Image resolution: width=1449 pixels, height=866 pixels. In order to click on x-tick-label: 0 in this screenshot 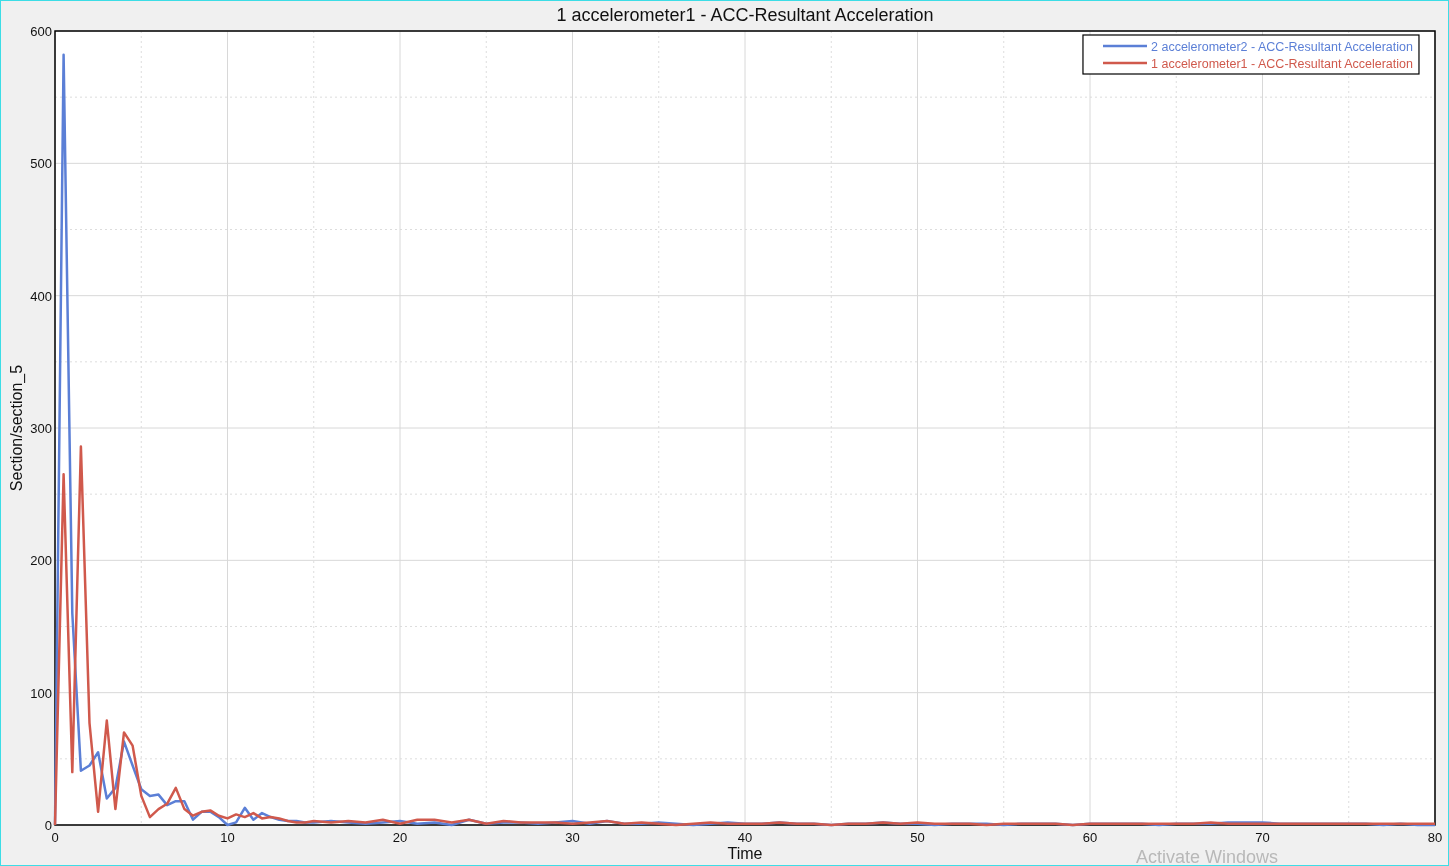, I will do `click(55, 837)`.